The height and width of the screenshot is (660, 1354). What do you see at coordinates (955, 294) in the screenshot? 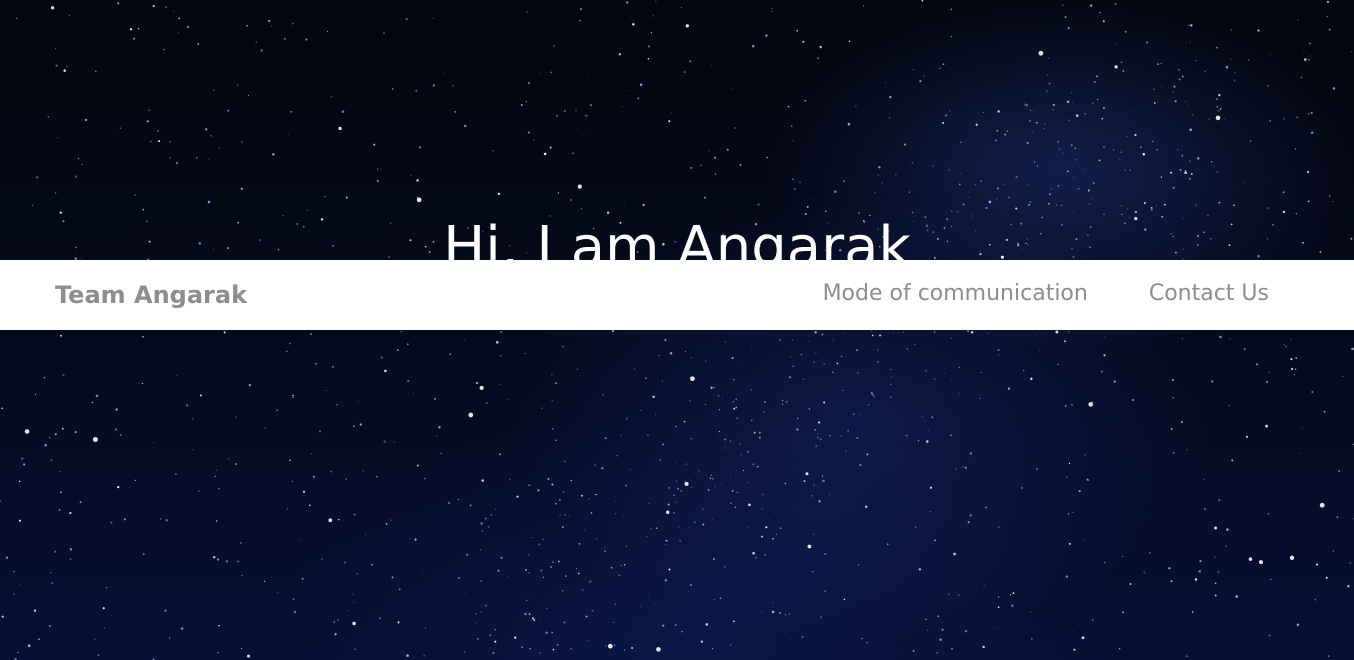
I see `nav-link-mode-of-communication: Mode of communication` at bounding box center [955, 294].